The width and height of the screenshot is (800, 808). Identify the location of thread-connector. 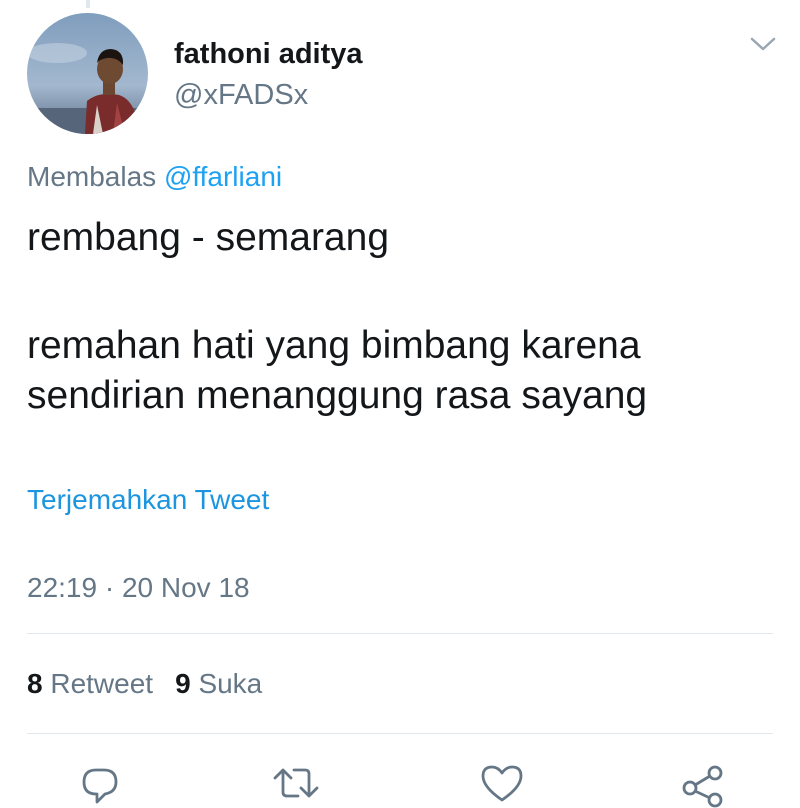
(88, 4).